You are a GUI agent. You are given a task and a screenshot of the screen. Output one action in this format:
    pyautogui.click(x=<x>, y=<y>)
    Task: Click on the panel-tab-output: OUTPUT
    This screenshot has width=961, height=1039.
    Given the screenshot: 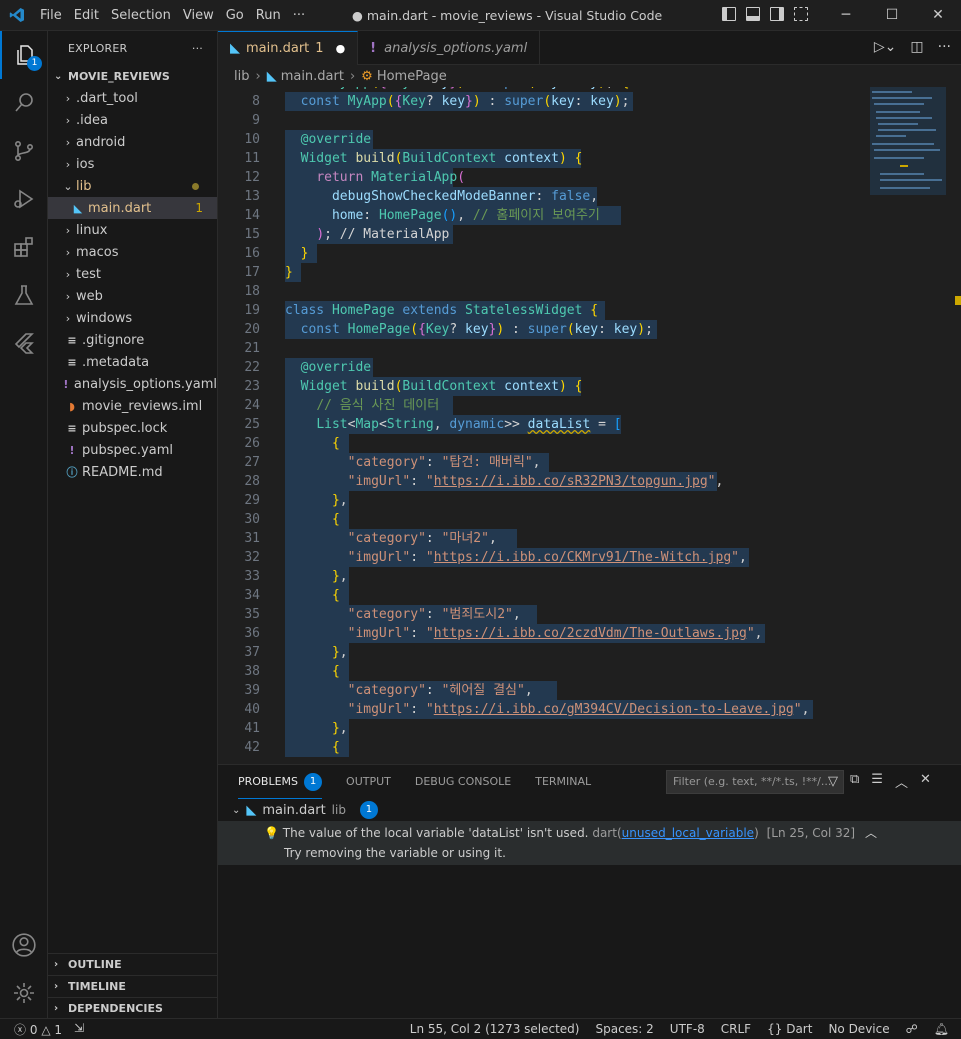 What is the action you would take?
    pyautogui.click(x=368, y=782)
    